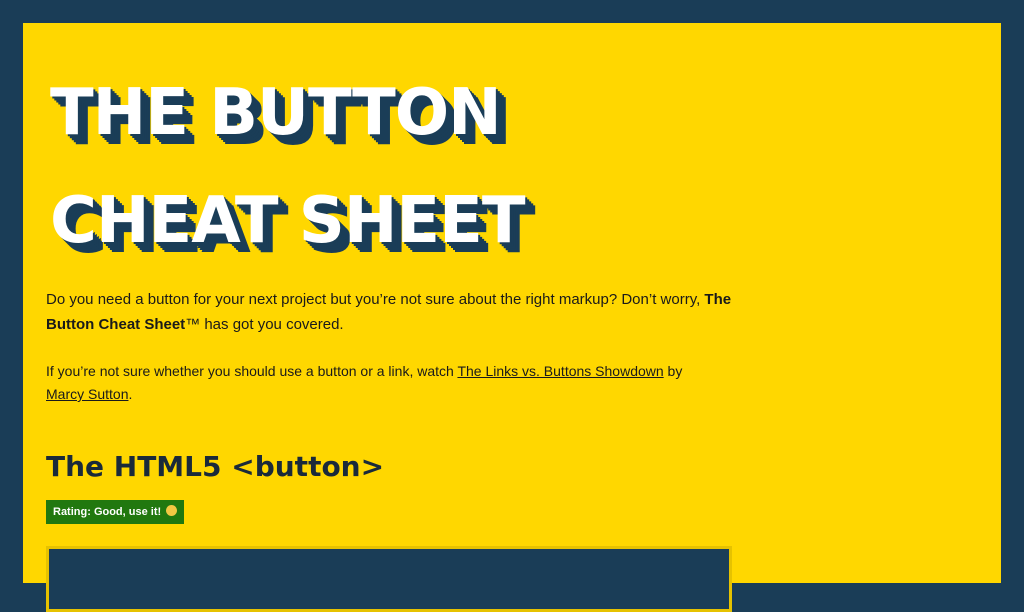  What do you see at coordinates (560, 371) in the screenshot?
I see `links-vs-buttons-link: The Links vs. Buttons Showdown` at bounding box center [560, 371].